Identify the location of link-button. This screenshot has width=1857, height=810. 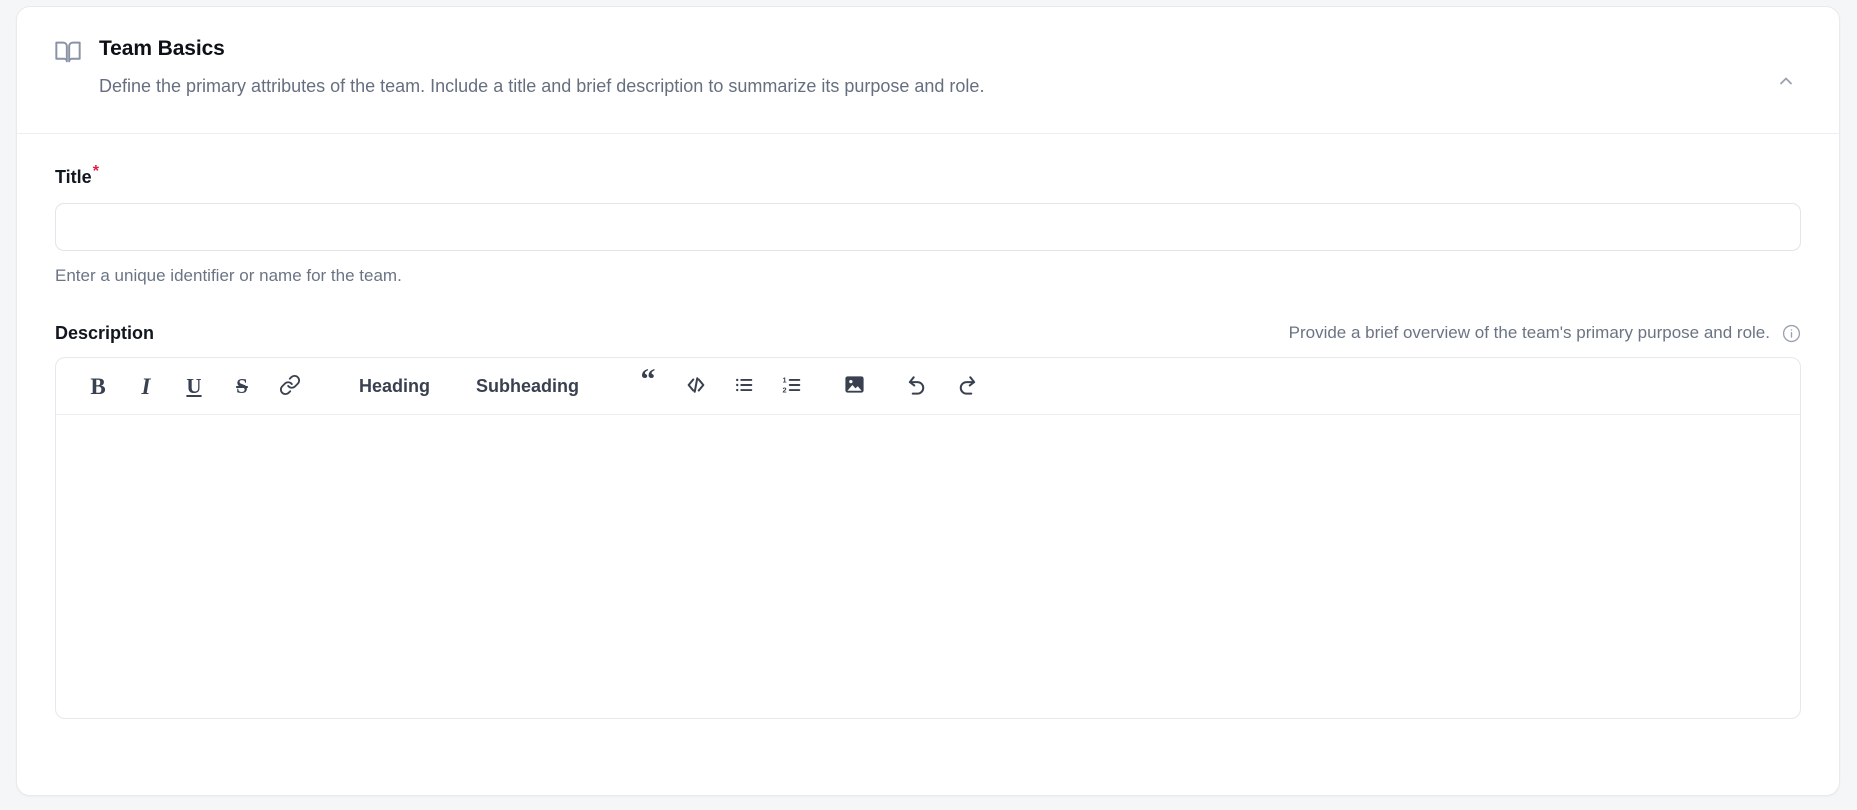
(290, 386).